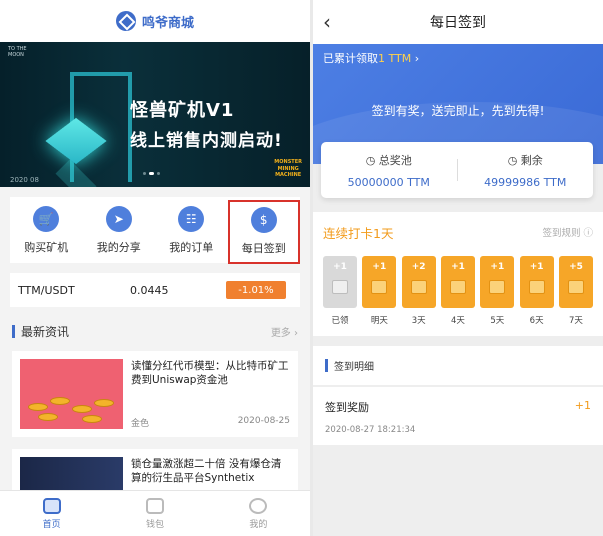 This screenshot has height=536, width=603. I want to click on day-reward-box: +2, so click(418, 282).